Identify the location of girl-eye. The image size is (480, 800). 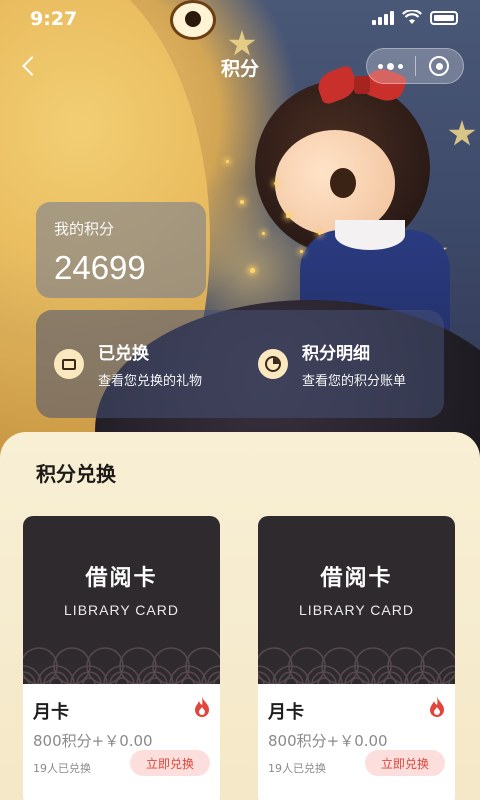
(343, 183).